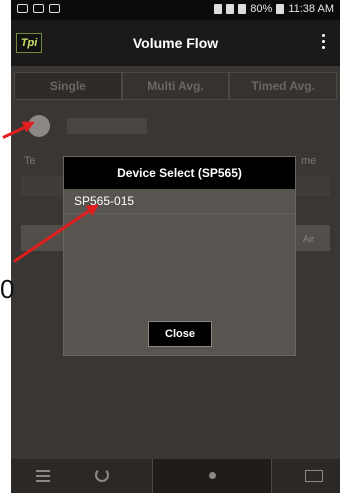  What do you see at coordinates (324, 43) in the screenshot?
I see `overflow-menu-icon` at bounding box center [324, 43].